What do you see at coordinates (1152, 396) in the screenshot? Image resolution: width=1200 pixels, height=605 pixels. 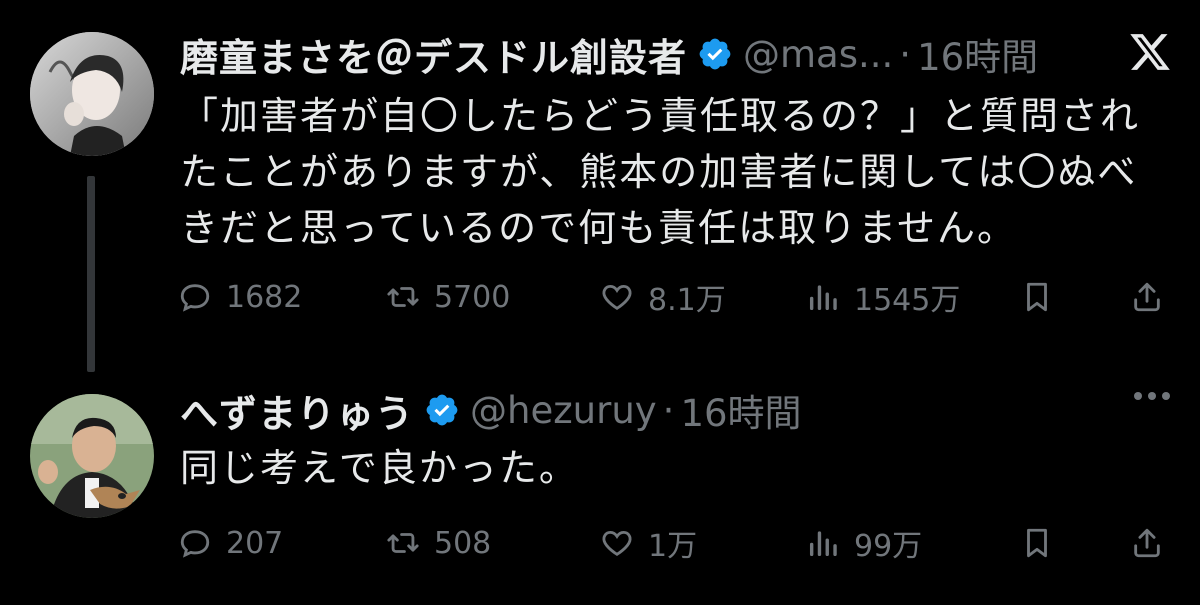 I see `more-icon` at bounding box center [1152, 396].